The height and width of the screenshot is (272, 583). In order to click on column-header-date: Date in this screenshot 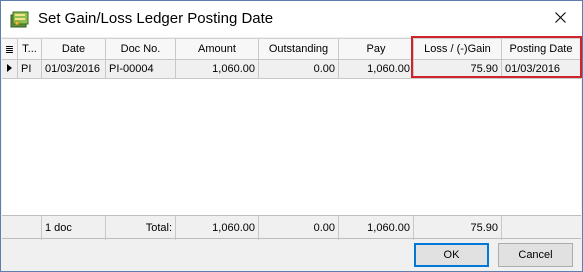, I will do `click(74, 49)`.